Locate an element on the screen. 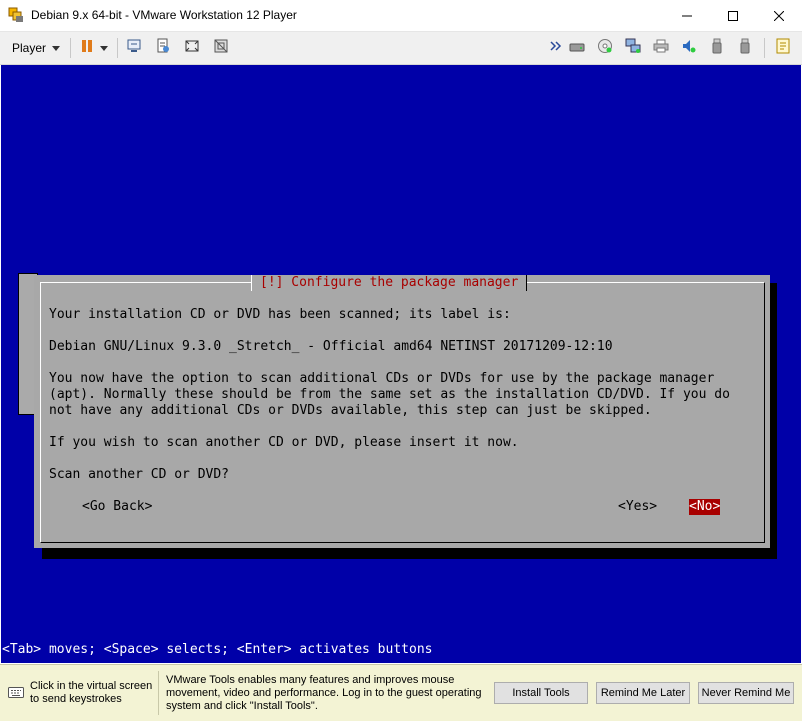  hard-disk-icon is located at coordinates (577, 48).